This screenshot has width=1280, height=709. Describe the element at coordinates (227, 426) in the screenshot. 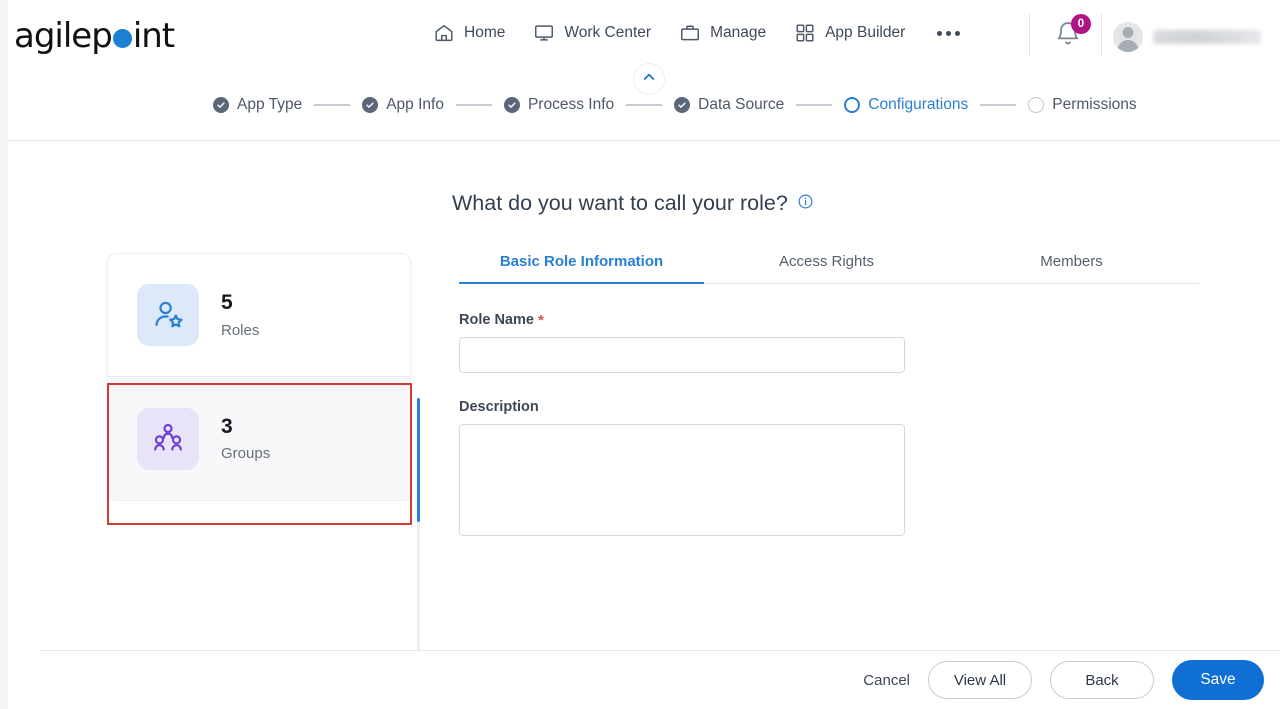

I see `card-groups-count: 3` at that location.